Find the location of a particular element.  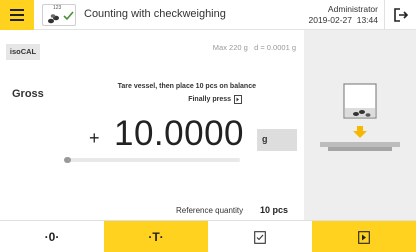

reference-quantity-label: Reference quantity is located at coordinates (210, 210).